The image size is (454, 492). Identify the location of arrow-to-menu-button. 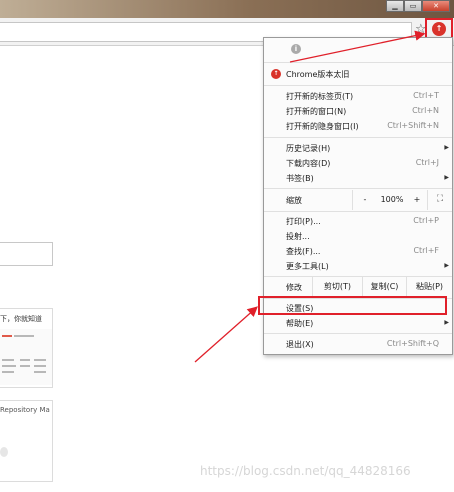
(357, 46).